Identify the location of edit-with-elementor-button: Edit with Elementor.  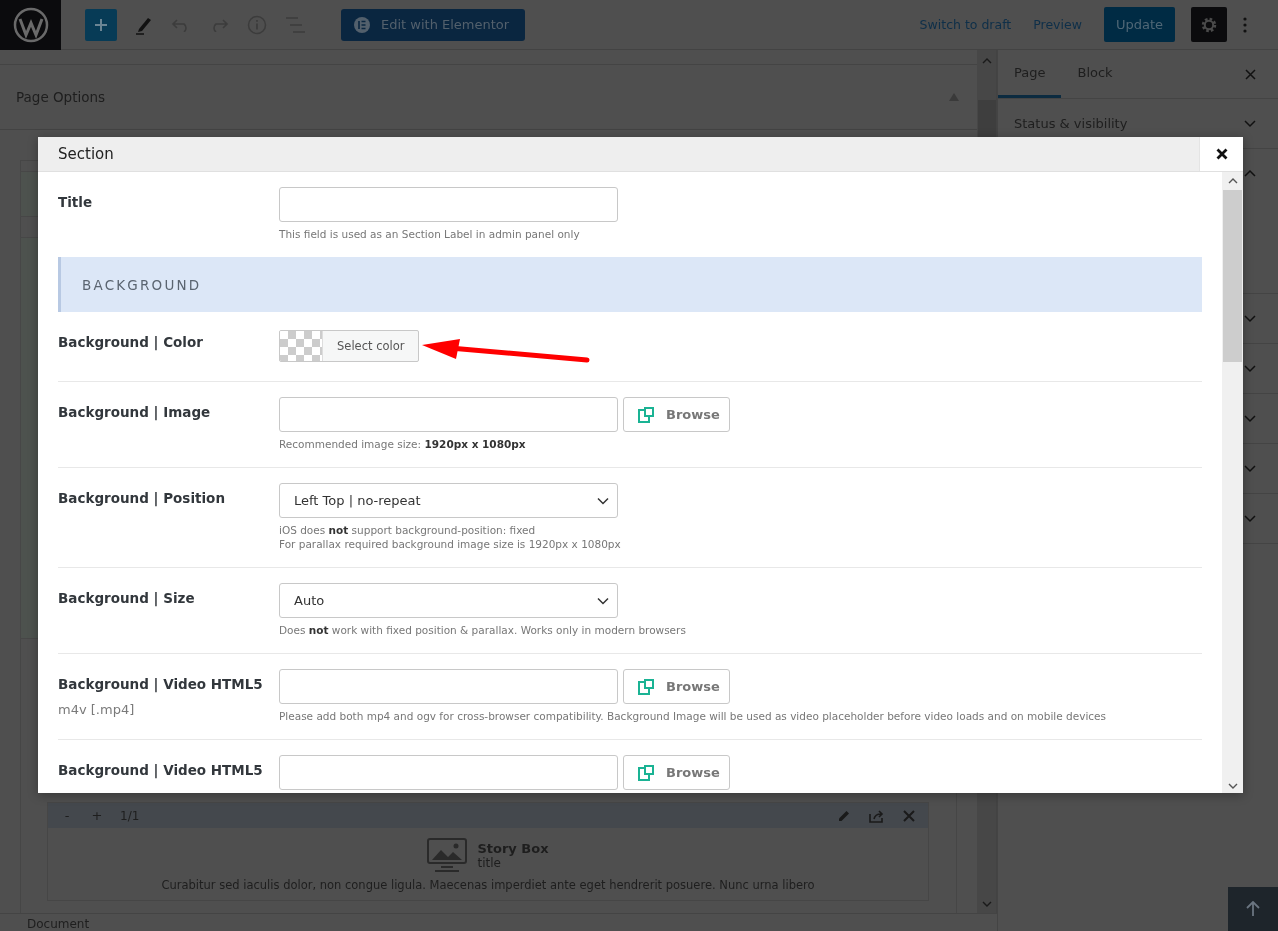
(433, 24).